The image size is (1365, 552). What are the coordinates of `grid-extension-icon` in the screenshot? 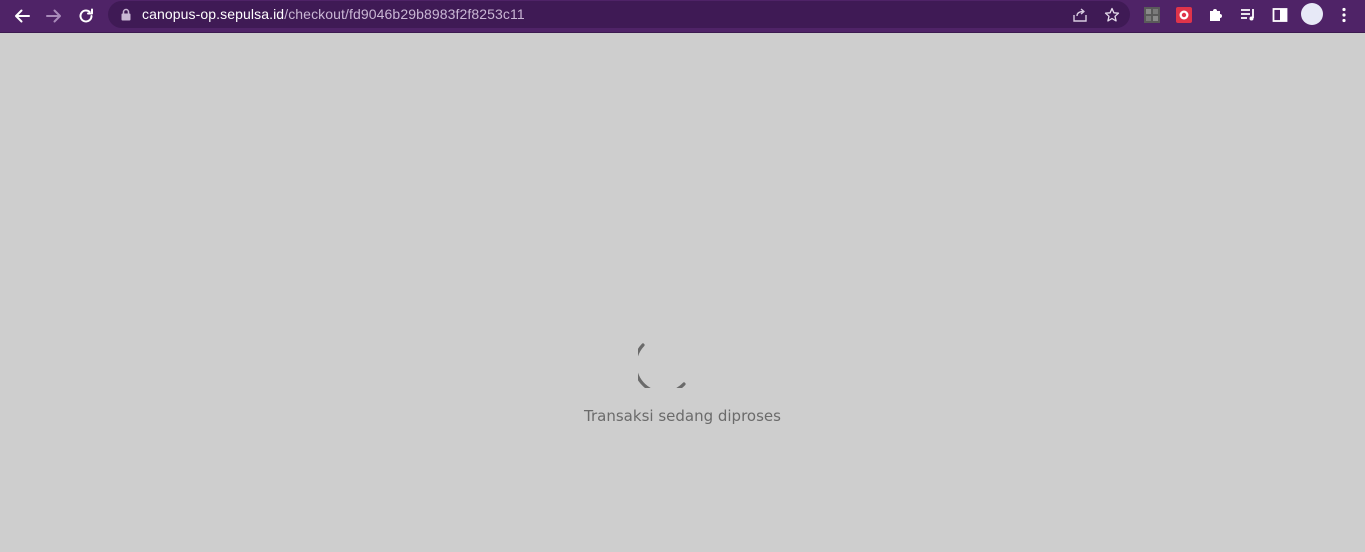 It's located at (1152, 15).